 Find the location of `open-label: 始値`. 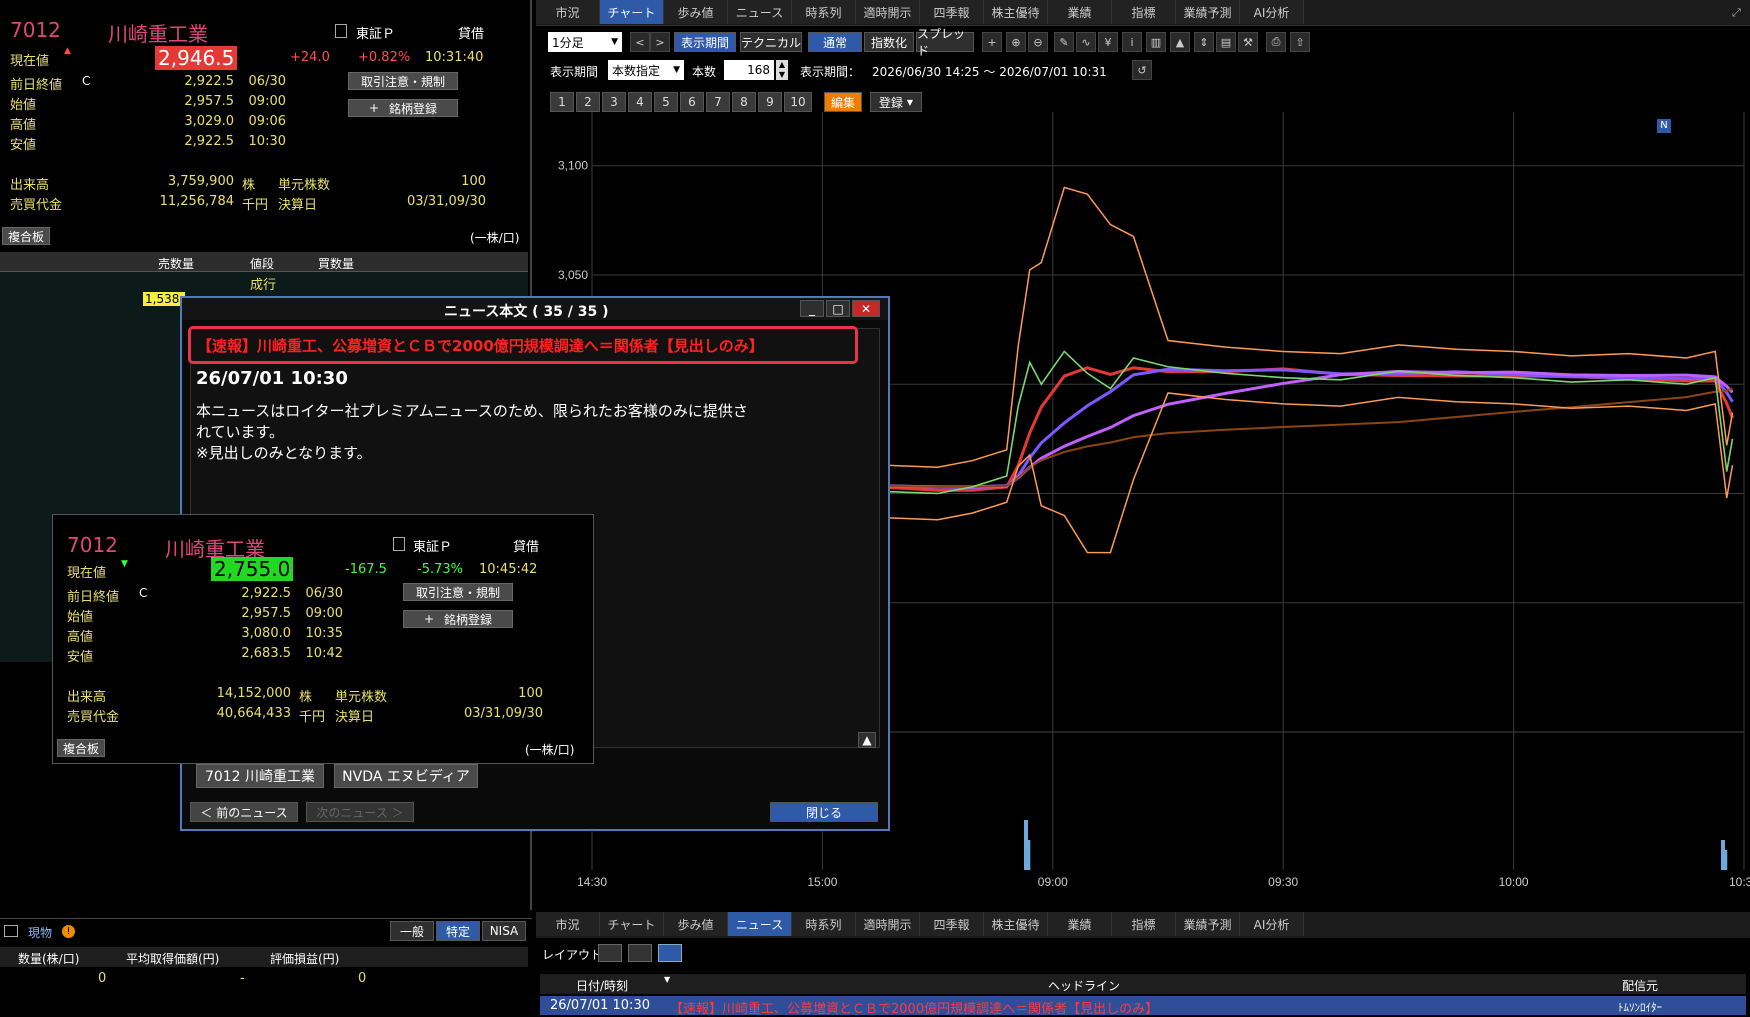

open-label: 始値 is located at coordinates (23, 105).